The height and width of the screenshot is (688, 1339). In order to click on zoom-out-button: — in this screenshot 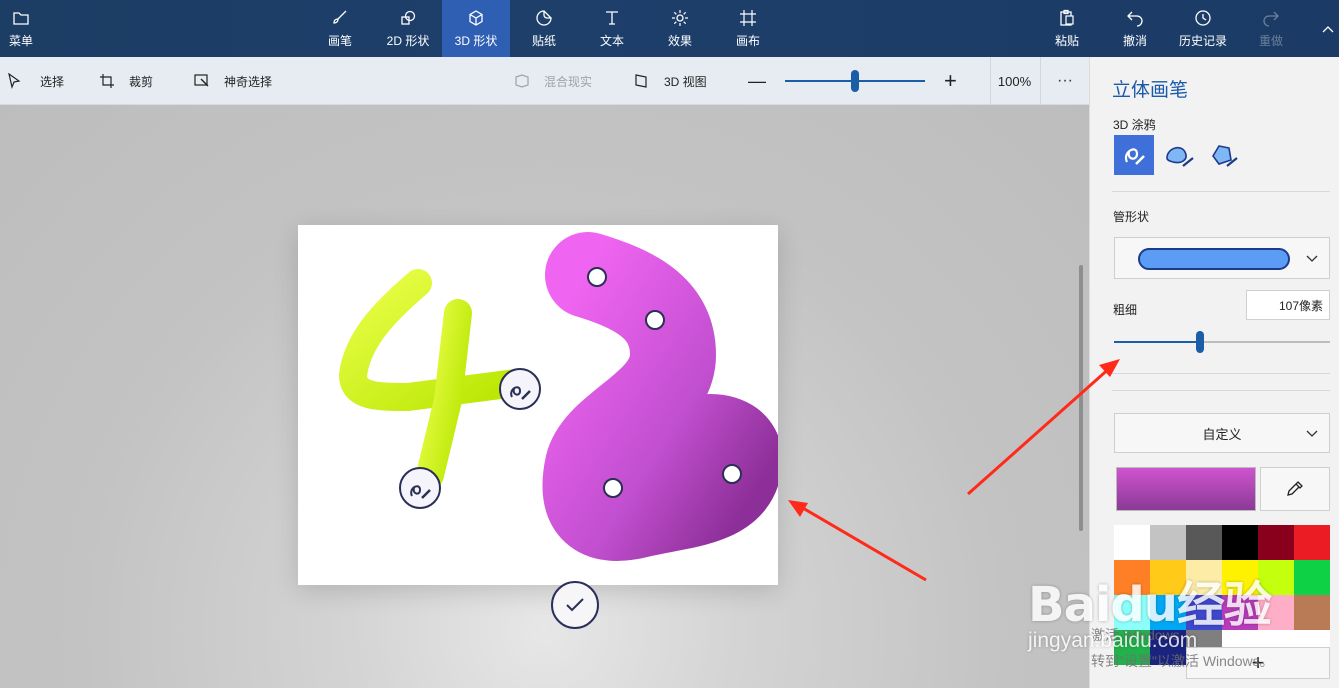, I will do `click(757, 81)`.